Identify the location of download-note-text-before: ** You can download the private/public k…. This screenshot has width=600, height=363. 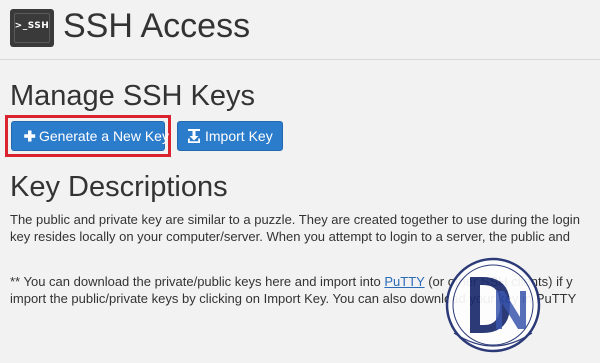
(197, 281).